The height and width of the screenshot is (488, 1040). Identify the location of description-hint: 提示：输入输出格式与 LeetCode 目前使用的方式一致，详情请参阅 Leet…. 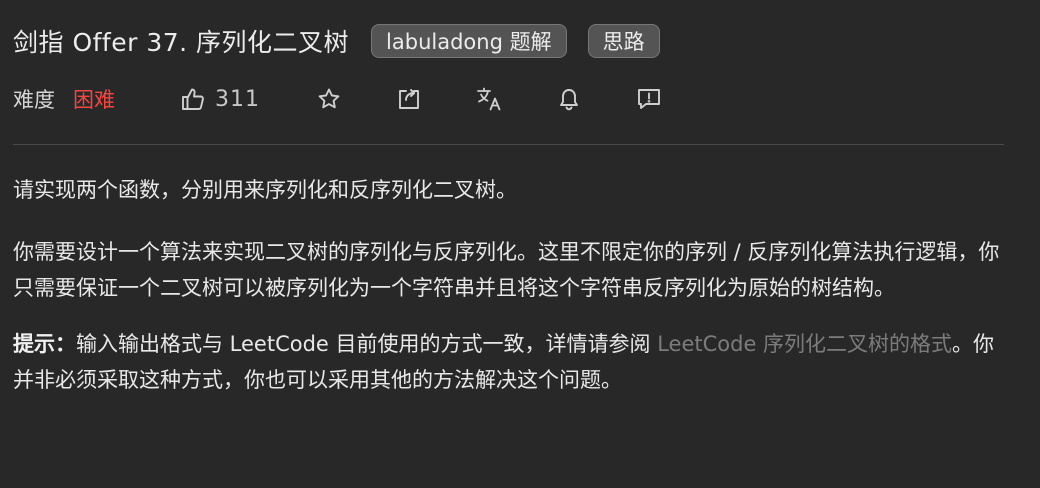
(510, 362).